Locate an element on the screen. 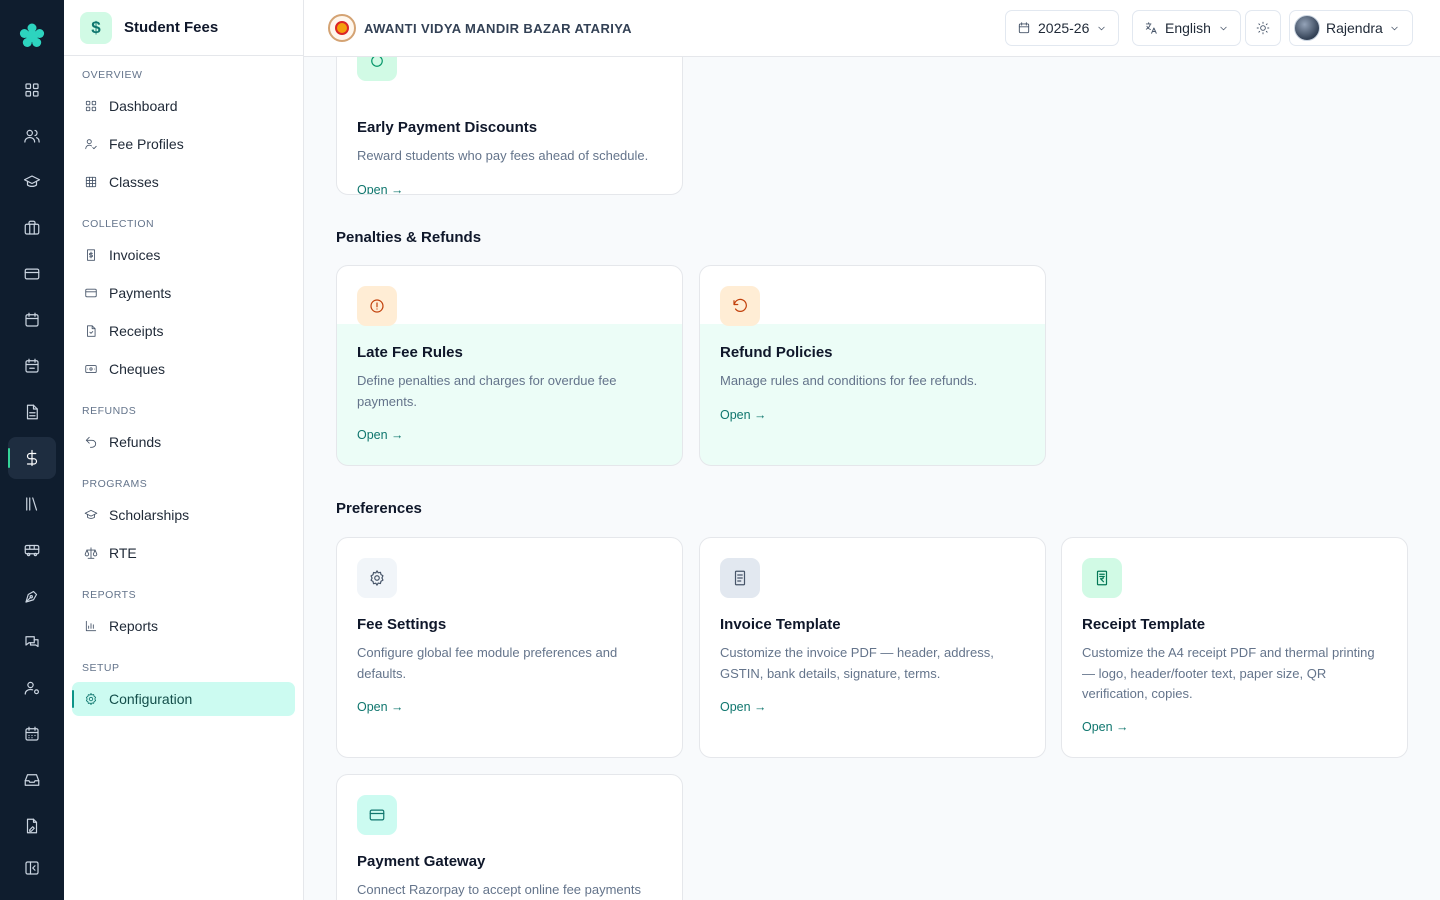  rail-file-edit-icon is located at coordinates (32, 826).